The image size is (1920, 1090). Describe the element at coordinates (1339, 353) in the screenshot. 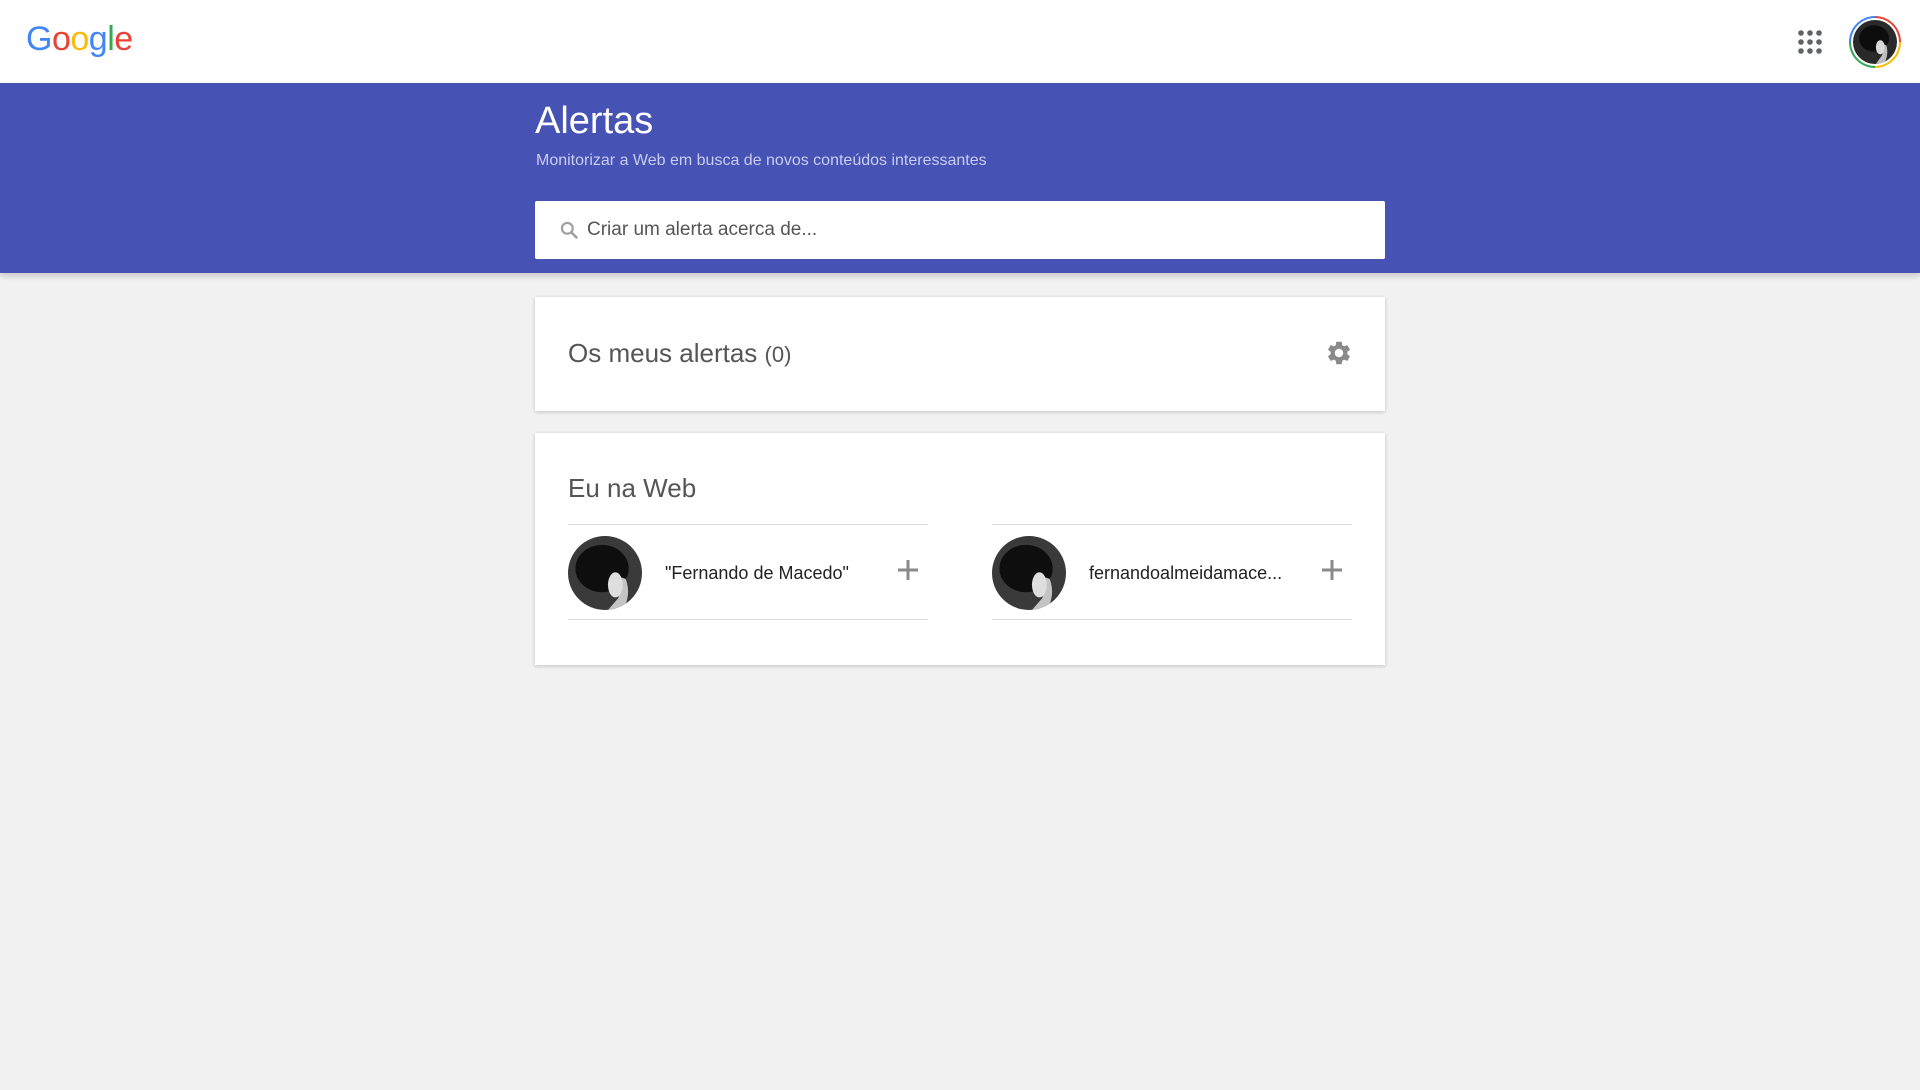

I see `gear-icon` at that location.